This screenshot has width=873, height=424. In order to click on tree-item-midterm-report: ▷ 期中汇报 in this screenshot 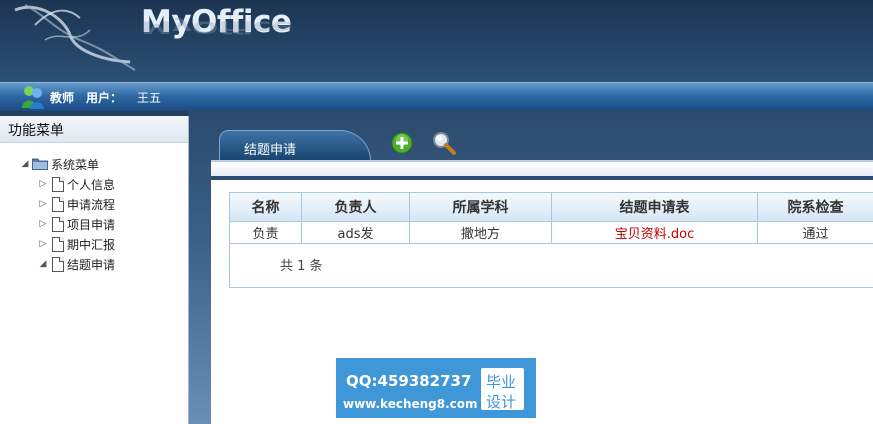, I will do `click(75, 244)`.